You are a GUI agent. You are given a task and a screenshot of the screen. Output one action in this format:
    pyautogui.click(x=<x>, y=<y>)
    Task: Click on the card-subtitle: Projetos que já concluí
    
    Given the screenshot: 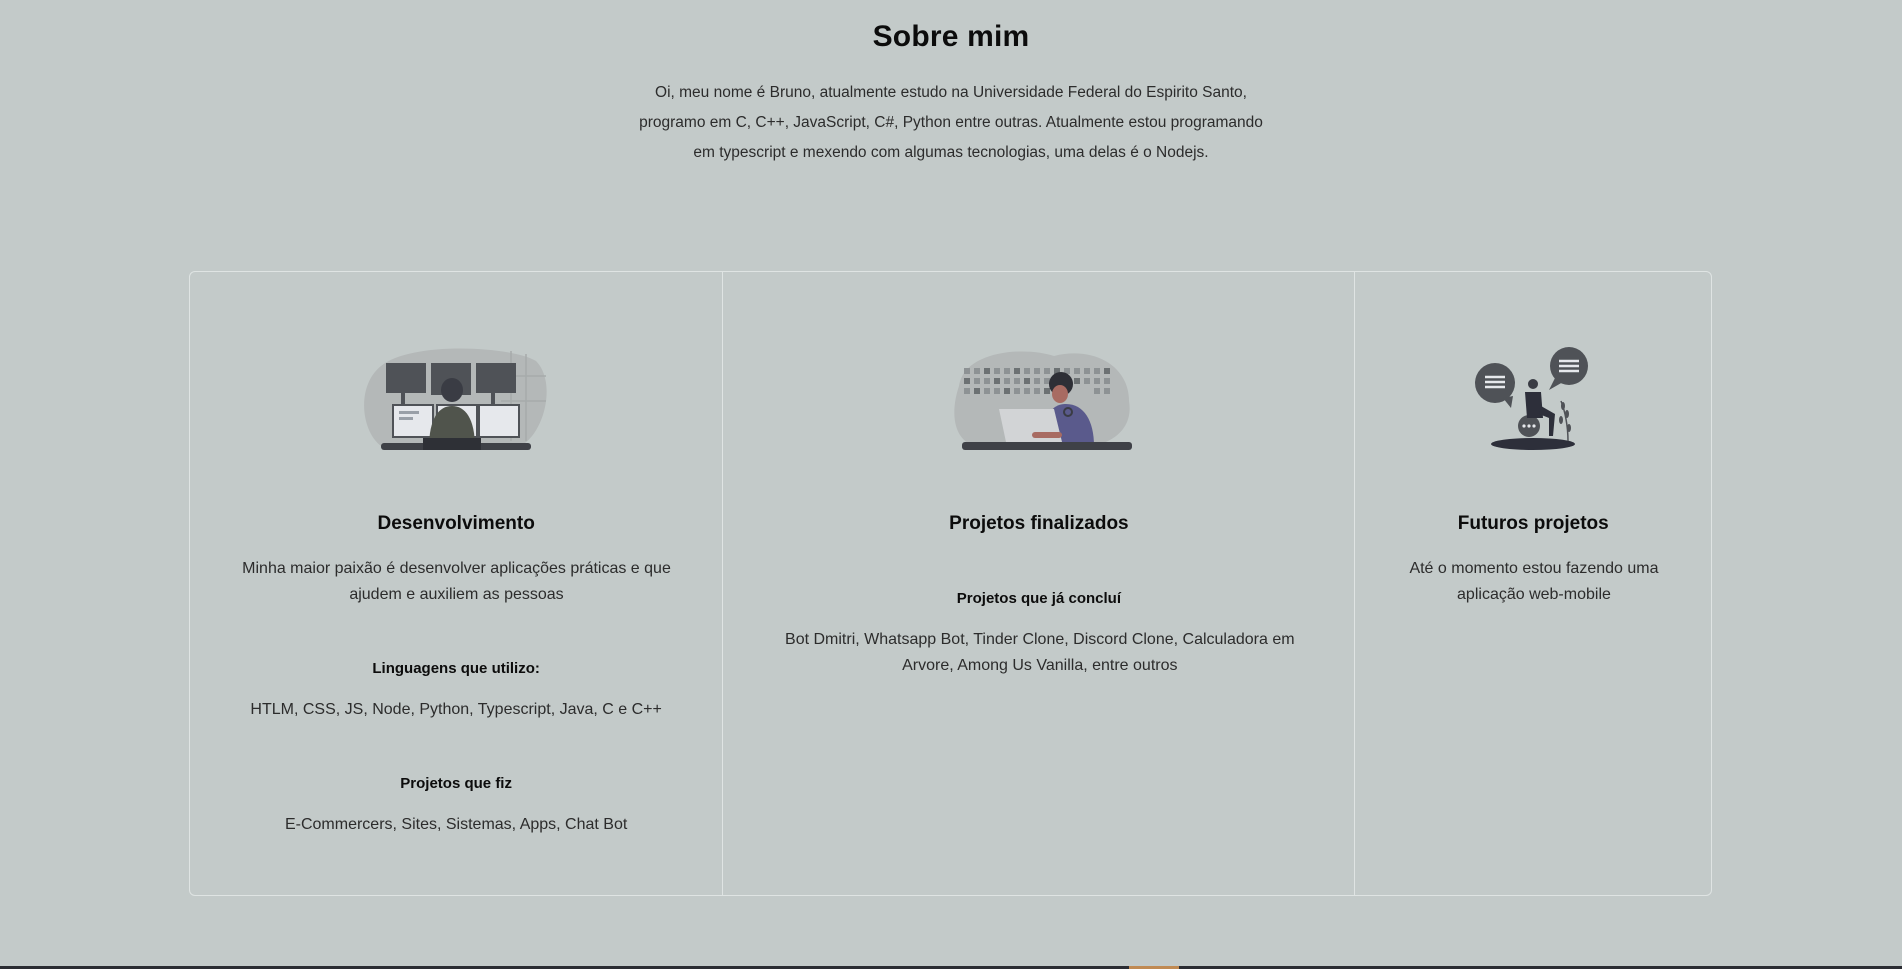 What is the action you would take?
    pyautogui.click(x=1038, y=598)
    